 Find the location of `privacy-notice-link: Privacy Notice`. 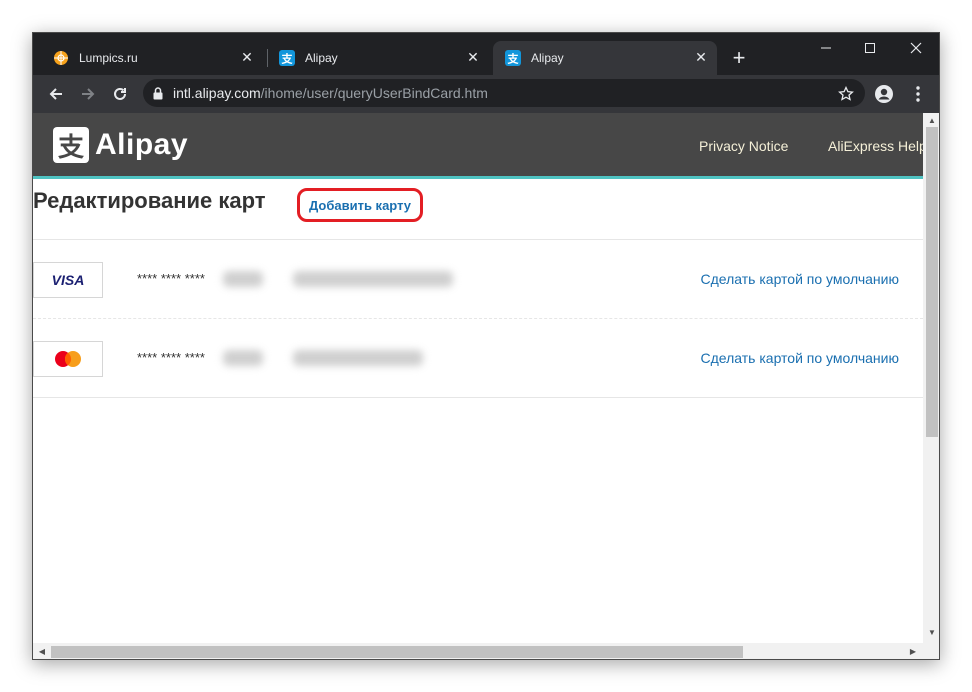

privacy-notice-link: Privacy Notice is located at coordinates (743, 146).